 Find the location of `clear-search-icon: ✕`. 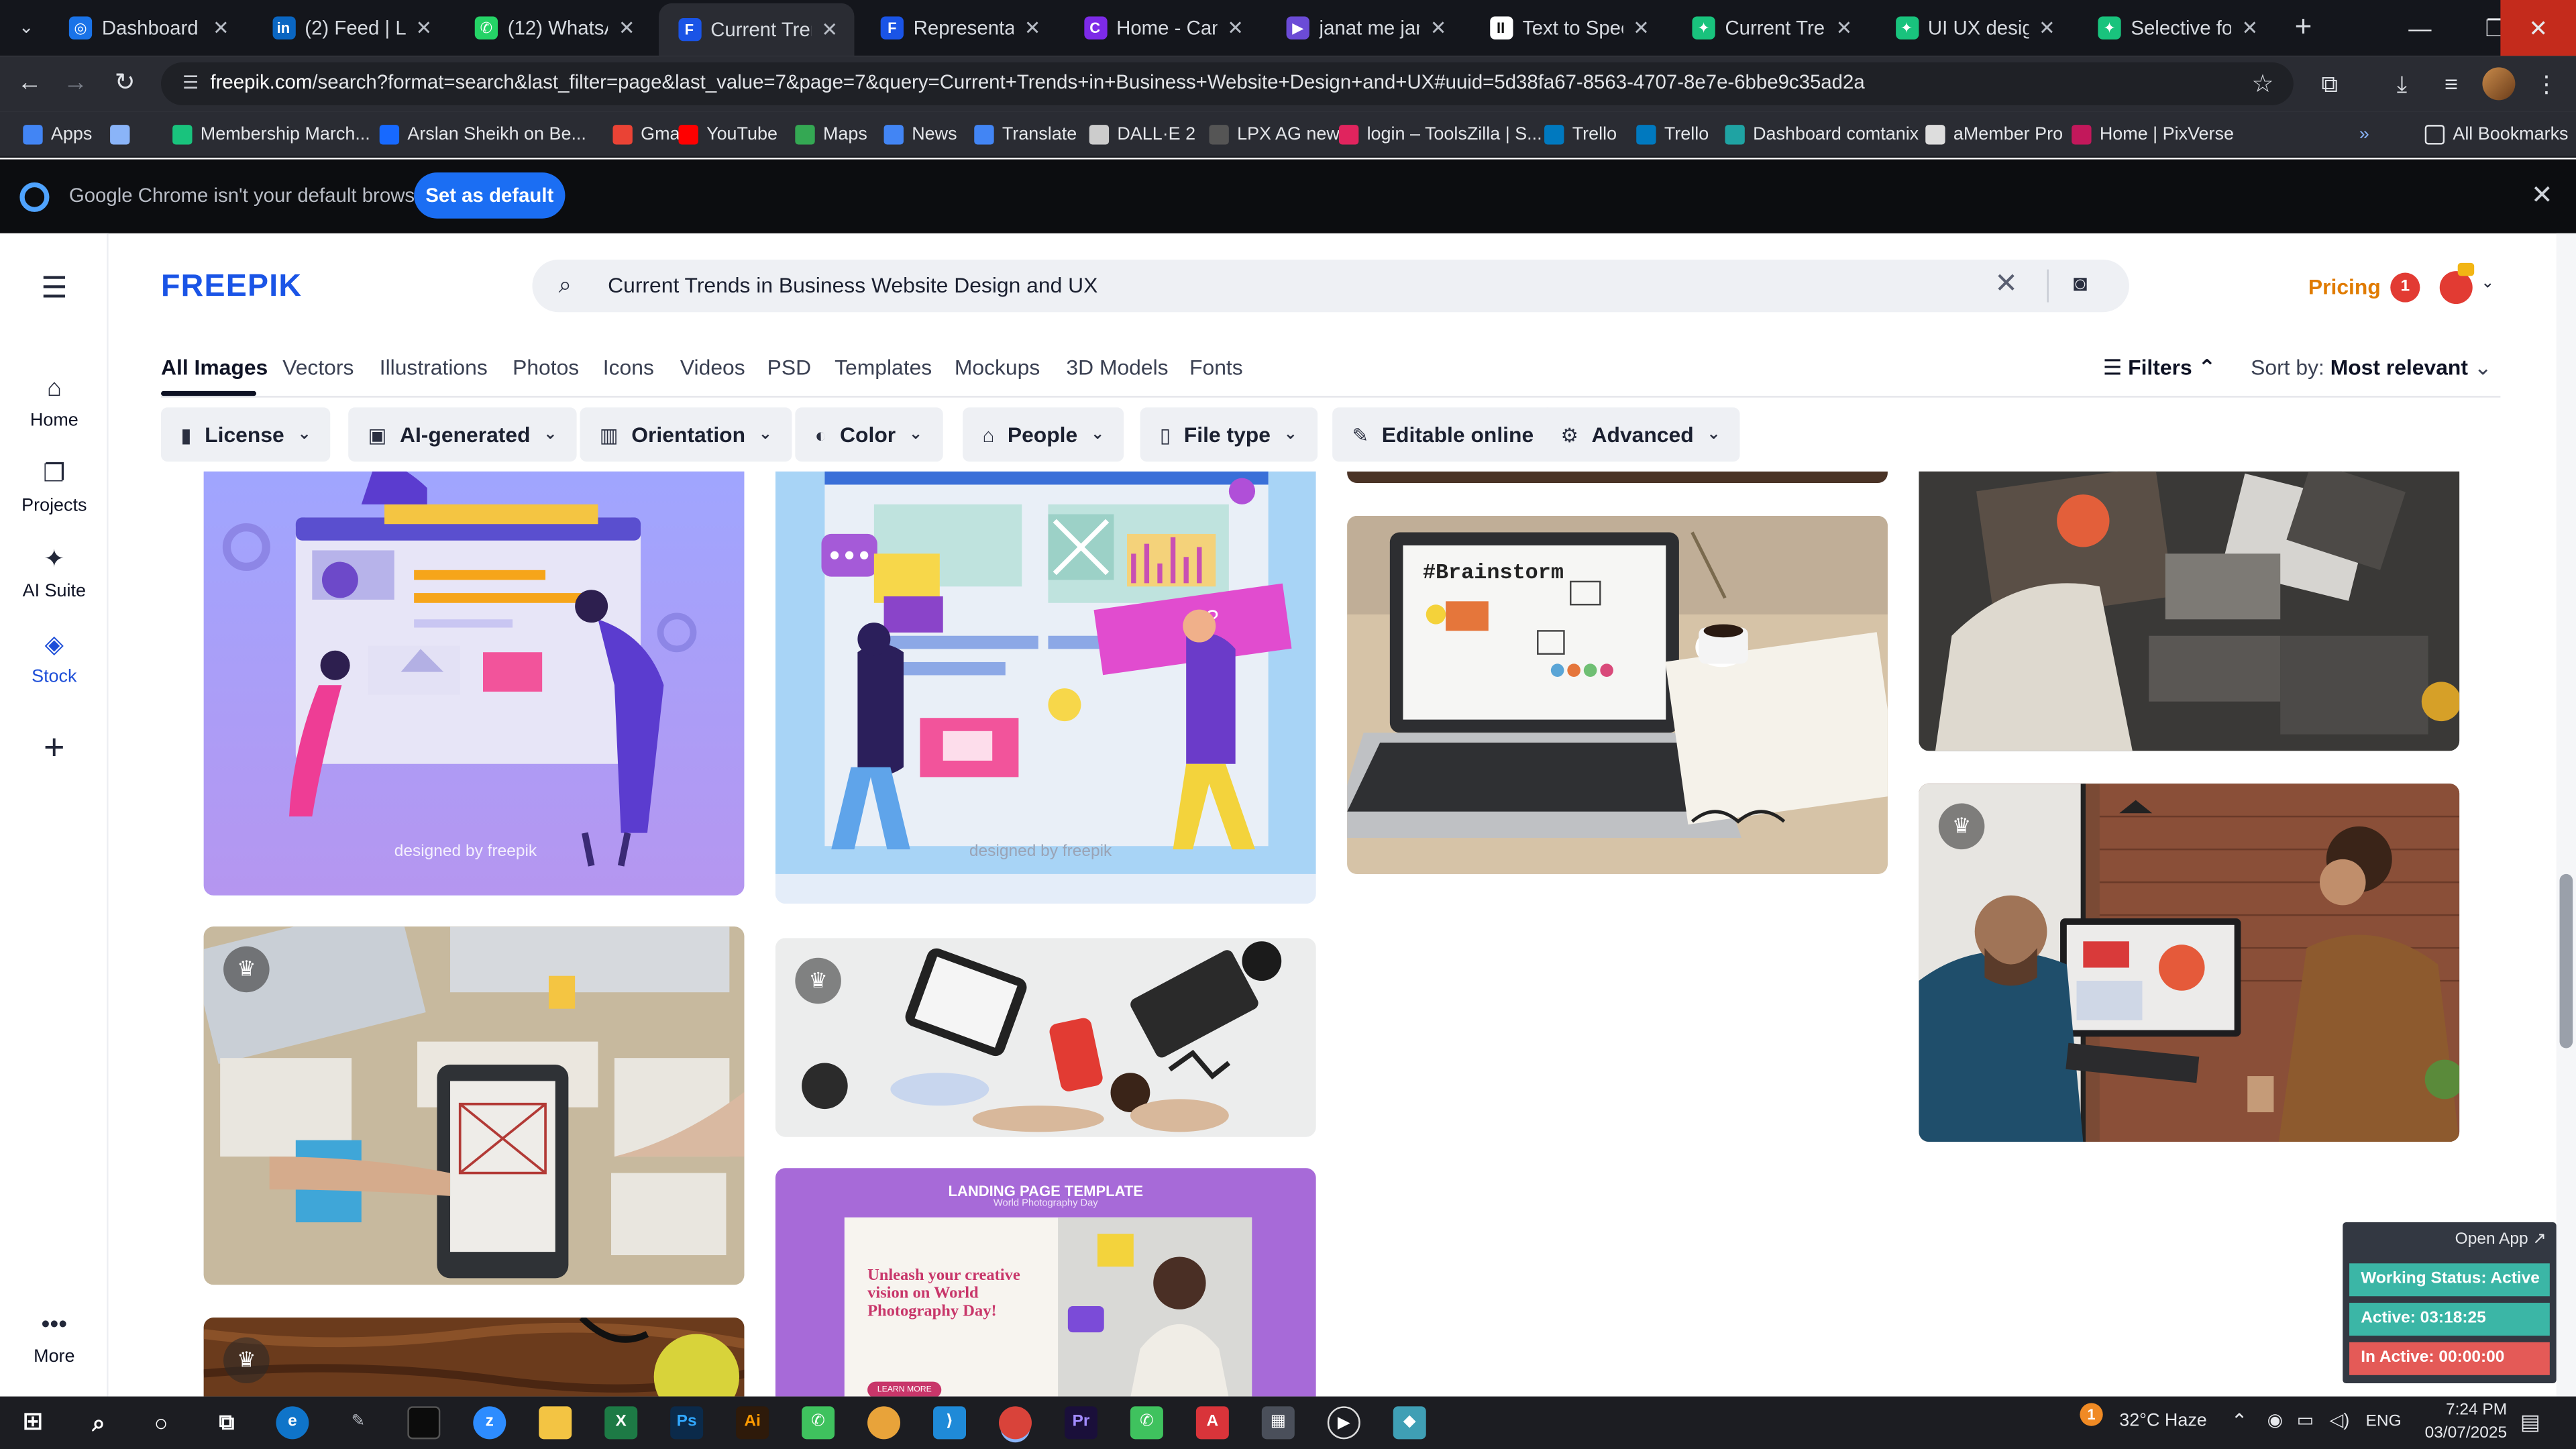

clear-search-icon: ✕ is located at coordinates (2006, 284).